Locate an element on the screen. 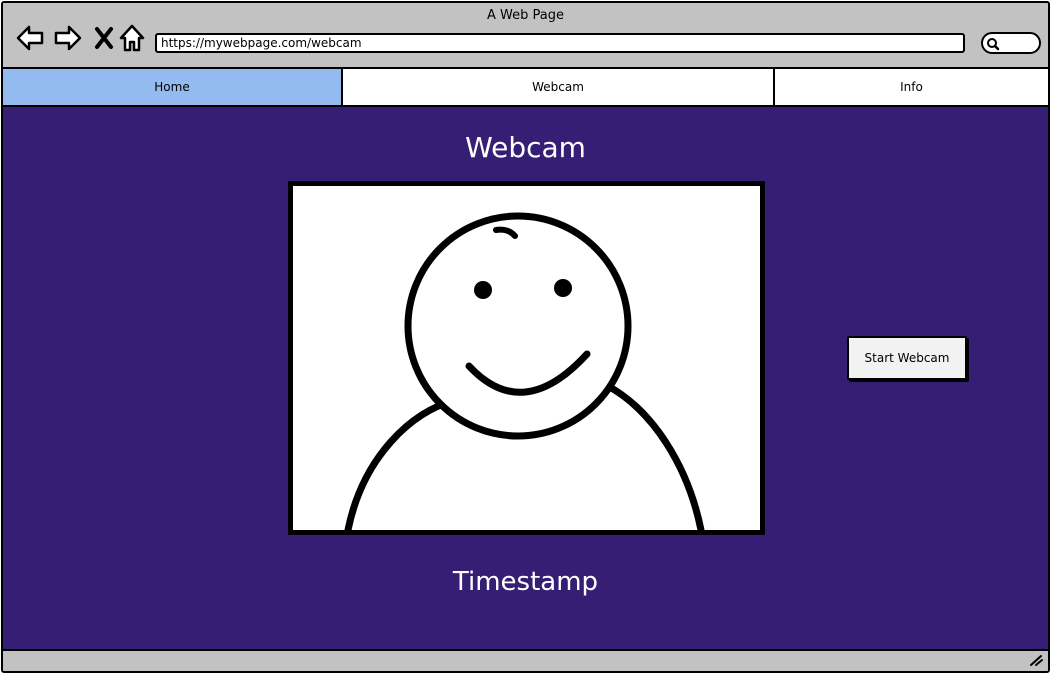 The width and height of the screenshot is (1052, 675). back-arrow-icon is located at coordinates (30, 38).